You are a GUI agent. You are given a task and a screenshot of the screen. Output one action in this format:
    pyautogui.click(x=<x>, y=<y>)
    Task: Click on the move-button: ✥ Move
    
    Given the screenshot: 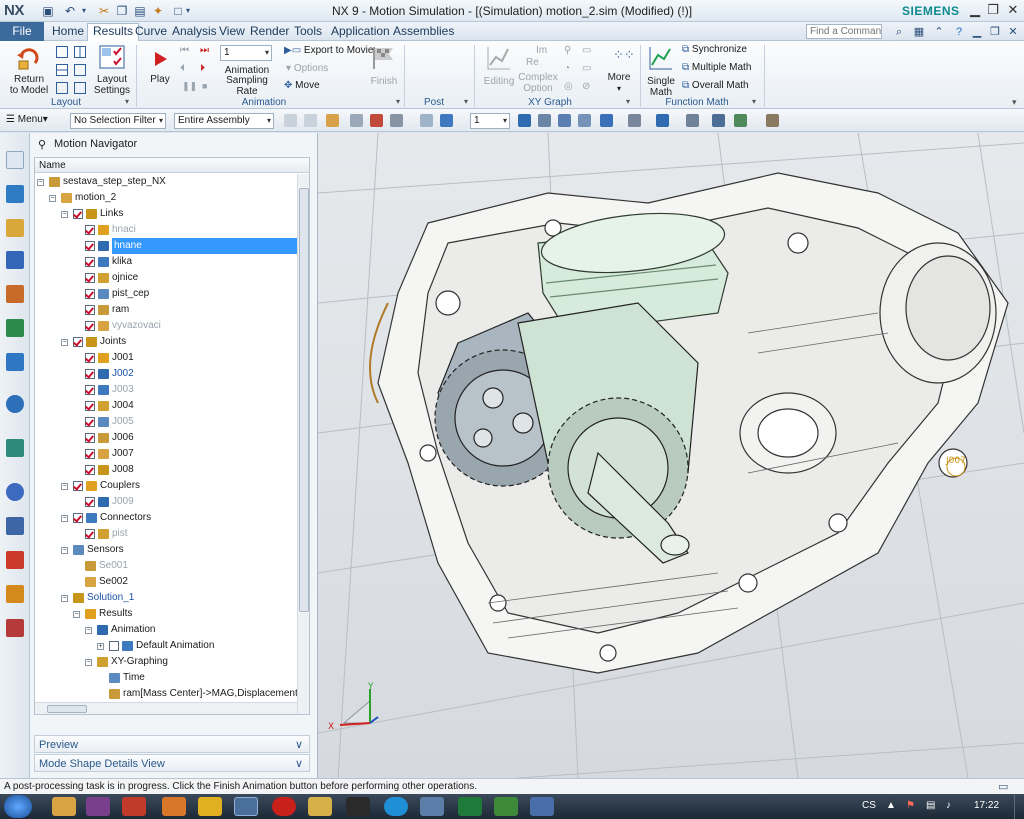 What is the action you would take?
    pyautogui.click(x=302, y=87)
    